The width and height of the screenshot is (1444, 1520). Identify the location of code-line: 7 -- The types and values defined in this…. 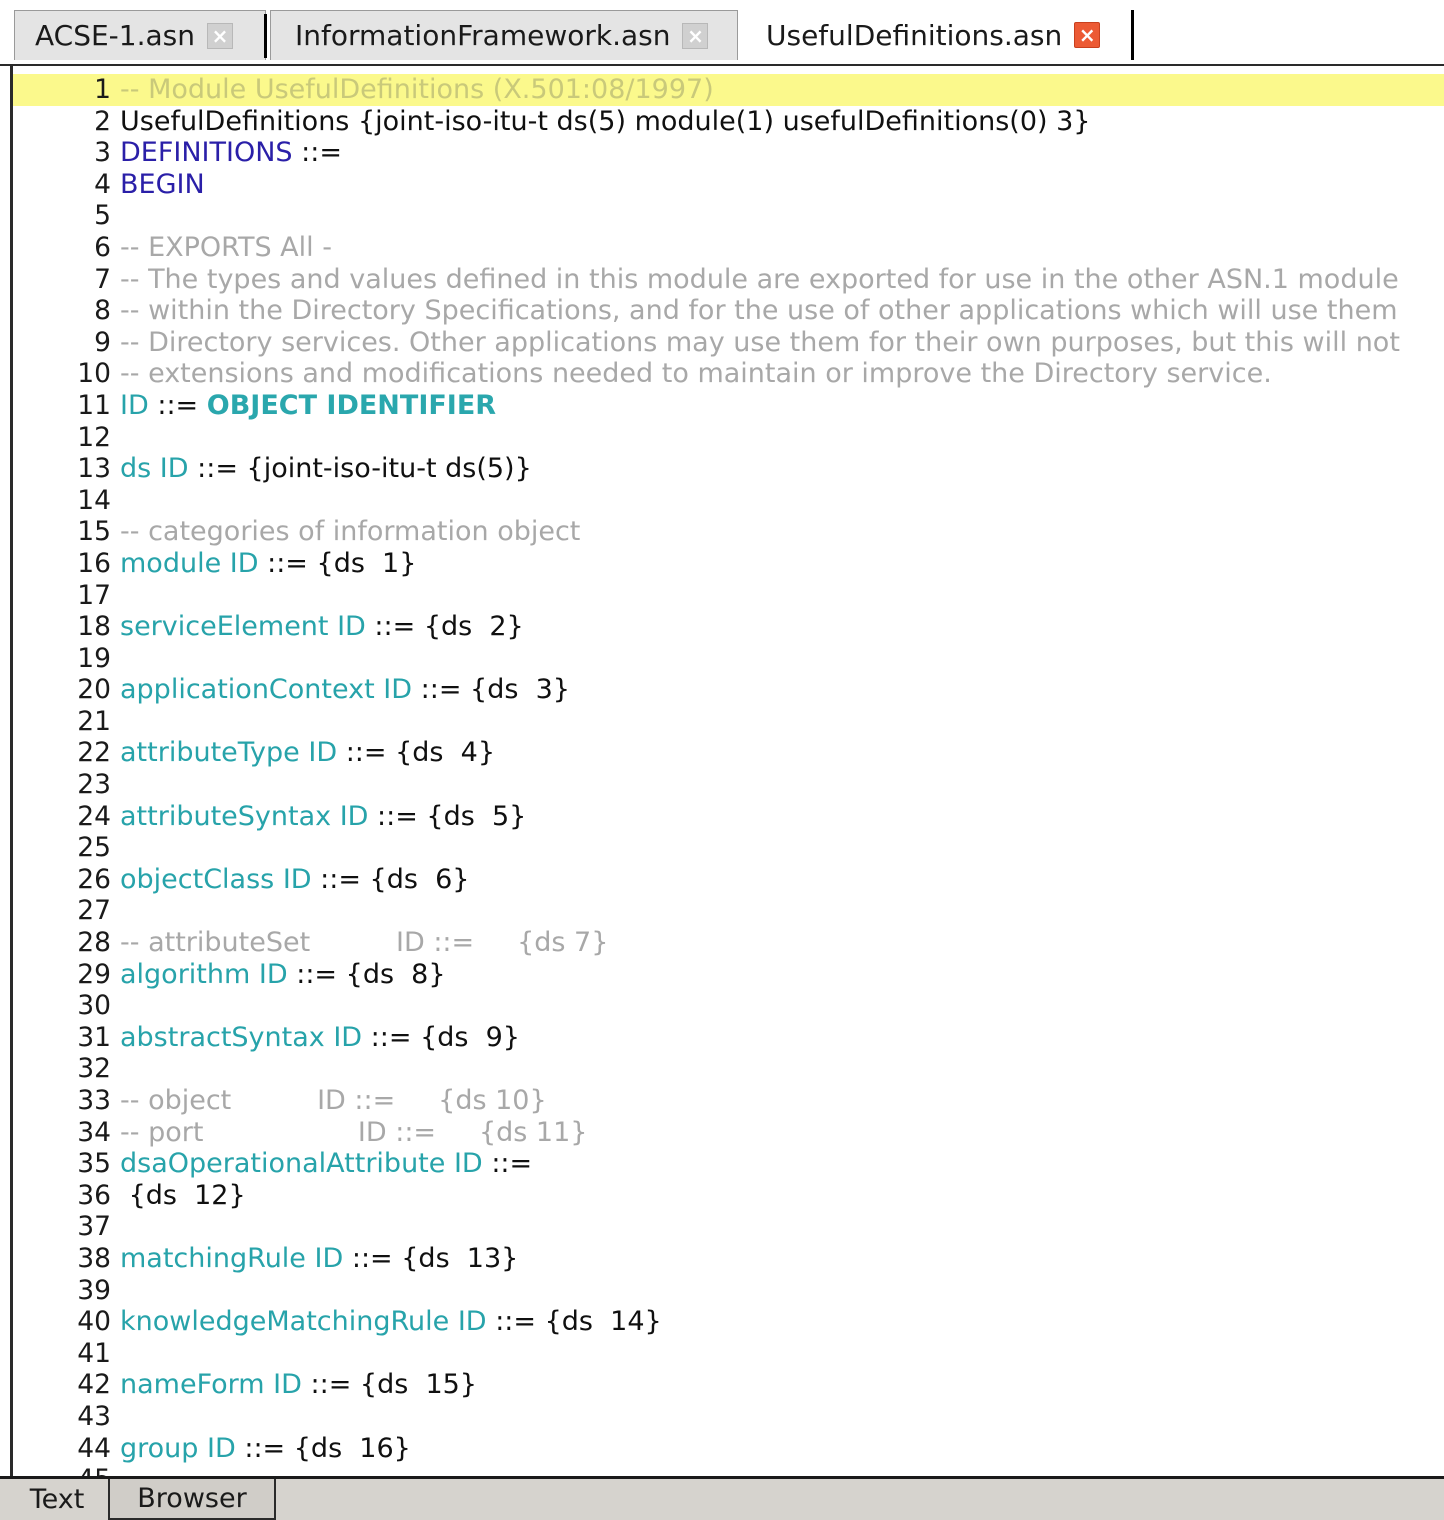
(728, 280).